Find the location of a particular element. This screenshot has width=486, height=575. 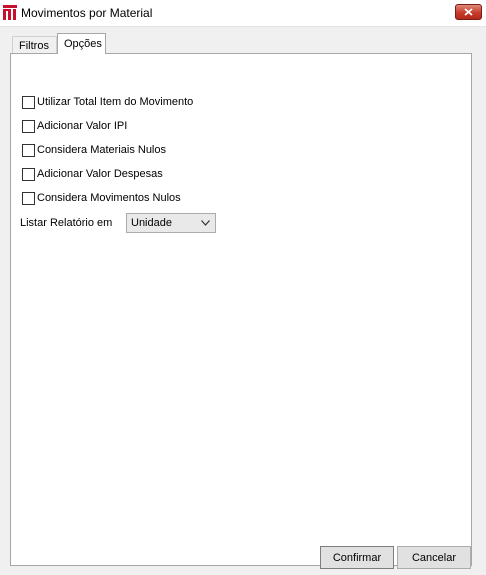

option-adicionar-valor-despesas: Adicionar Valor Despesas is located at coordinates (92, 174).